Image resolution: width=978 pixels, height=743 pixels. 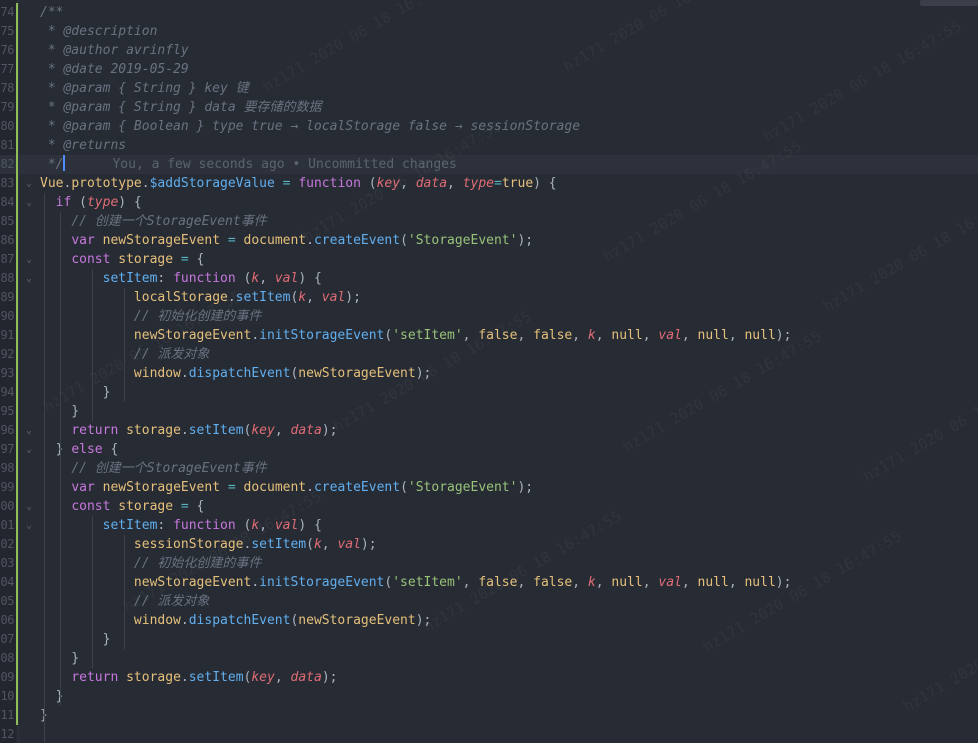 What do you see at coordinates (7, 677) in the screenshot?
I see `line-number: 09` at bounding box center [7, 677].